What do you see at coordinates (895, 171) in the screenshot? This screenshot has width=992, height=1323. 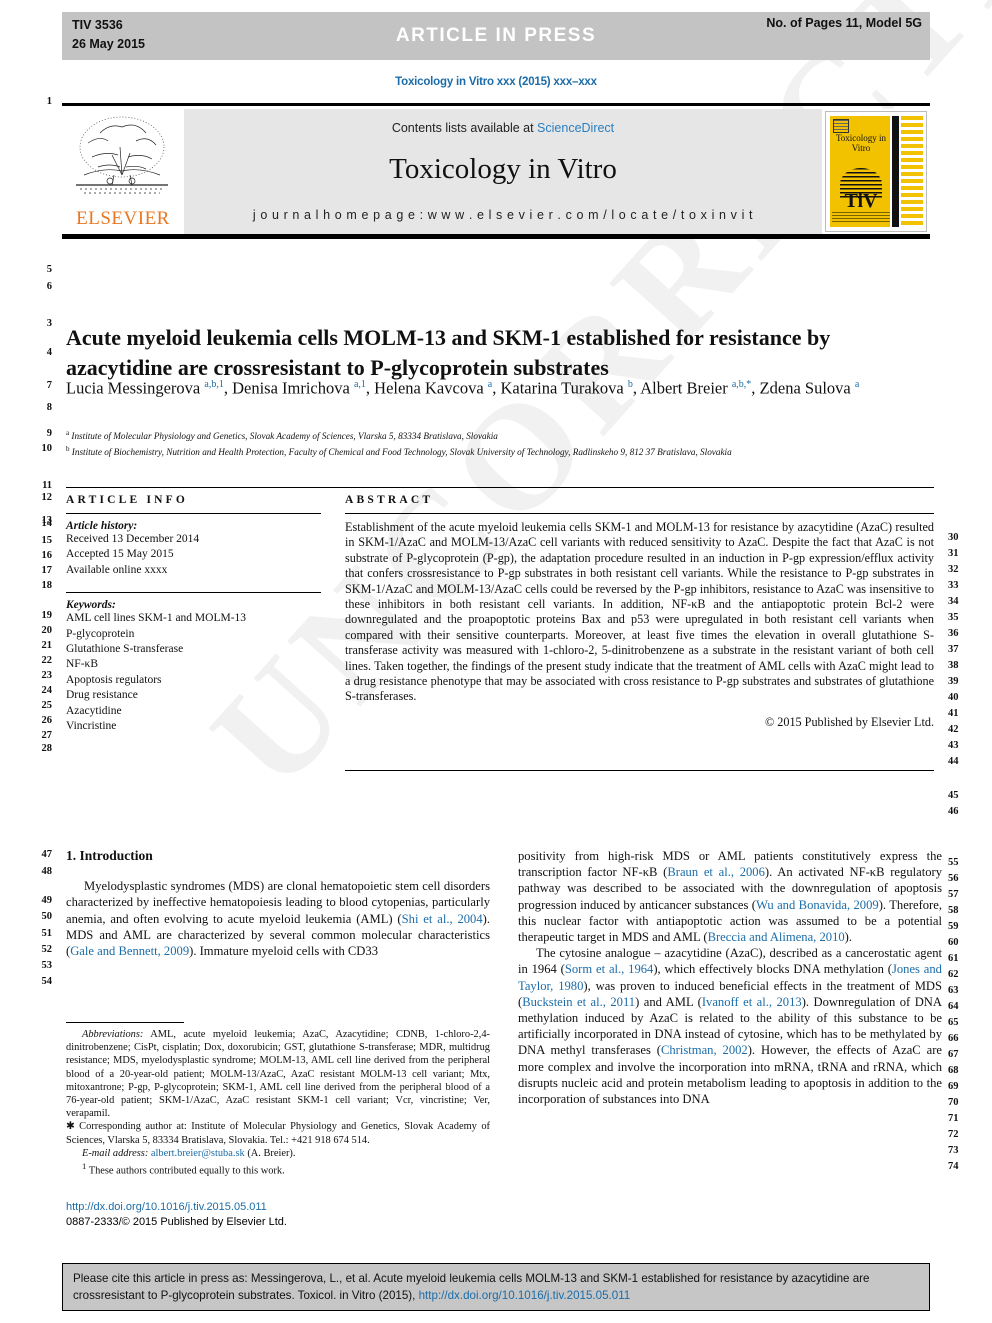 I see `cover-spine-bar` at bounding box center [895, 171].